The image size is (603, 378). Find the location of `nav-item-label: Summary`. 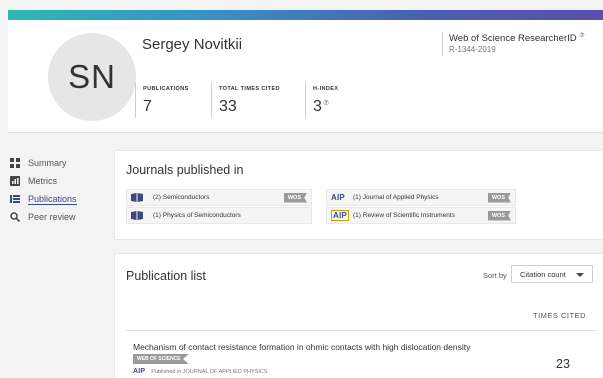

nav-item-label: Summary is located at coordinates (47, 163).